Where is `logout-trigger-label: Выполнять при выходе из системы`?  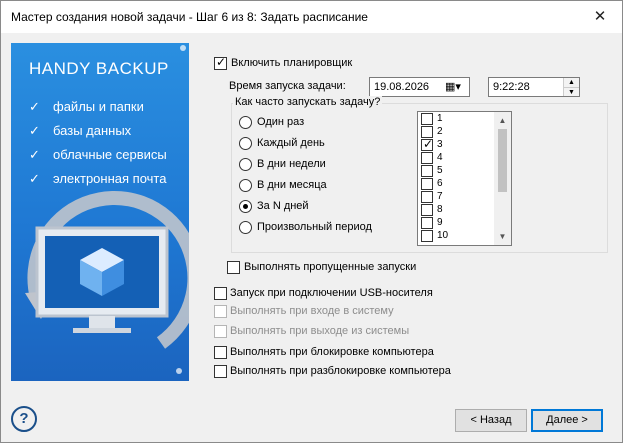
logout-trigger-label: Выполнять при выходе из системы is located at coordinates (320, 331).